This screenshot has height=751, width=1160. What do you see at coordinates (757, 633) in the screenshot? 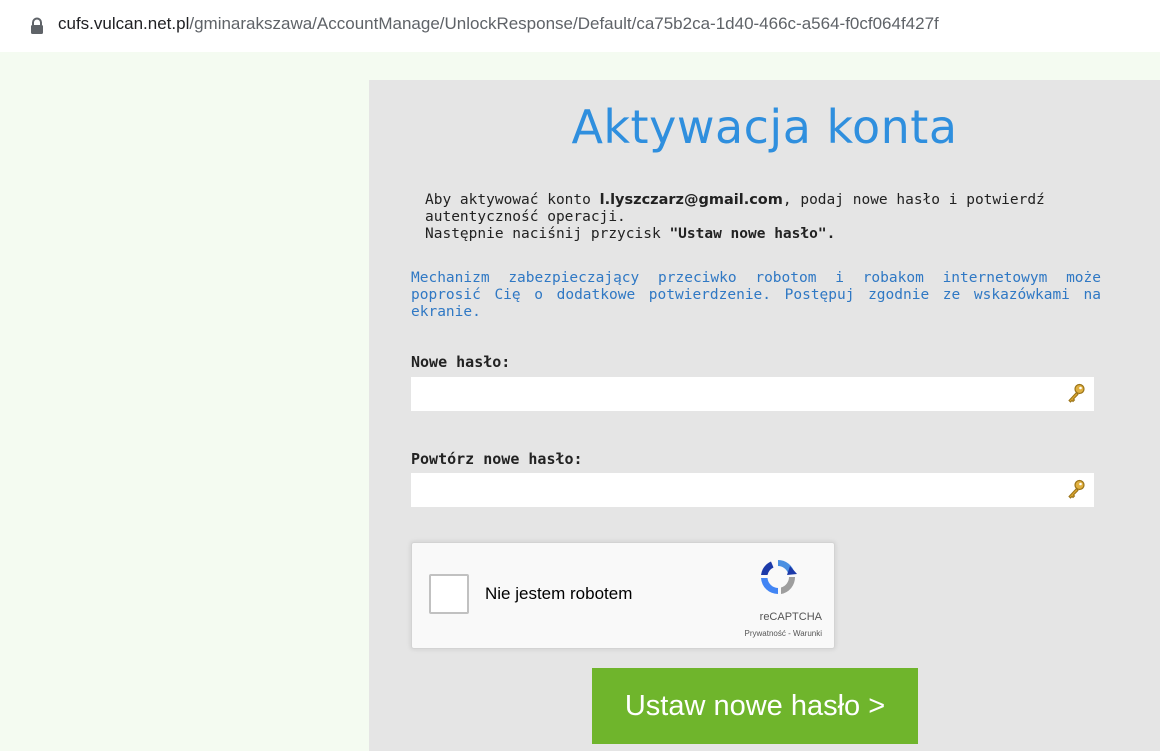
I see `recaptcha-privacy-terms-links: Prywatność - Warunki` at bounding box center [757, 633].